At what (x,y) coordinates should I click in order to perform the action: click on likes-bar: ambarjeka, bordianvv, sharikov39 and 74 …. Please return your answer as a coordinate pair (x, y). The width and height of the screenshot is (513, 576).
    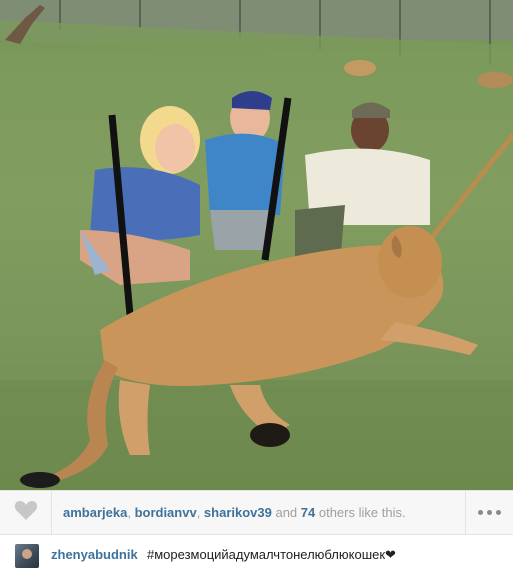
    Looking at the image, I should click on (256, 512).